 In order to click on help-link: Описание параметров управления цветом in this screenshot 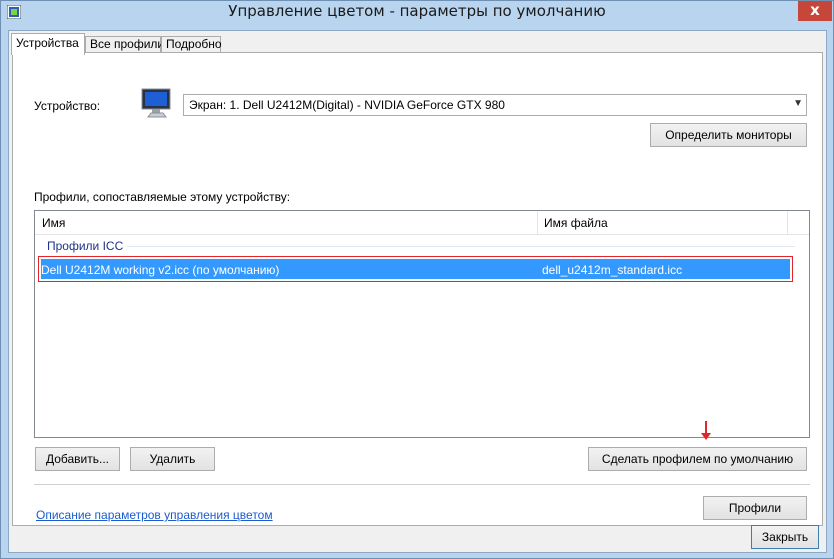, I will do `click(154, 515)`.